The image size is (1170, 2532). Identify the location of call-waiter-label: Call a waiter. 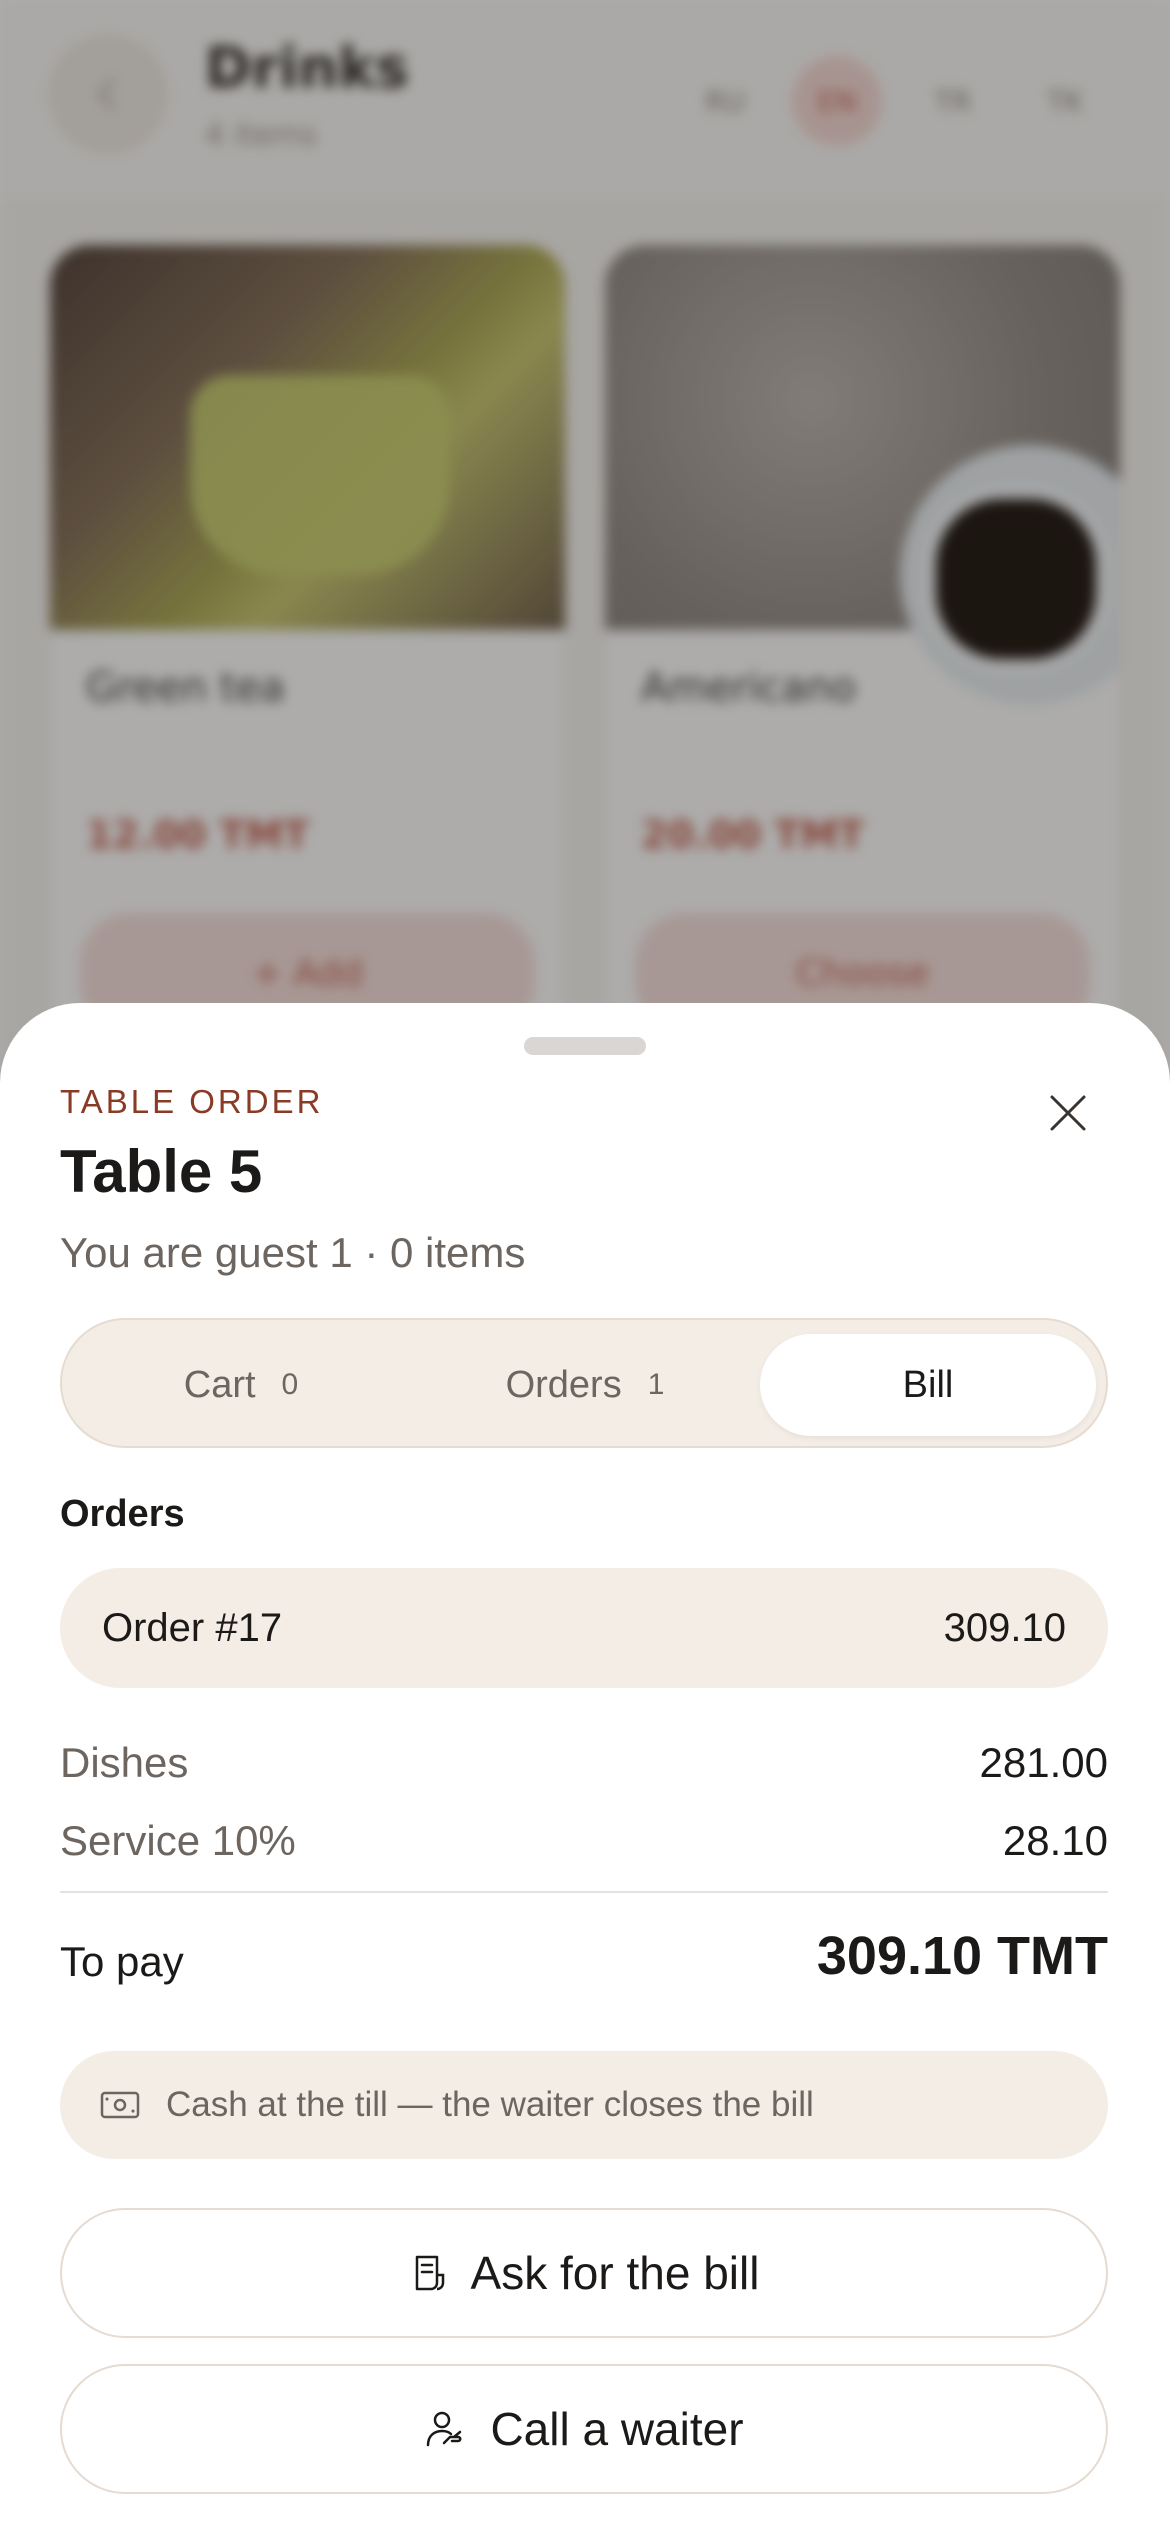
(617, 2429).